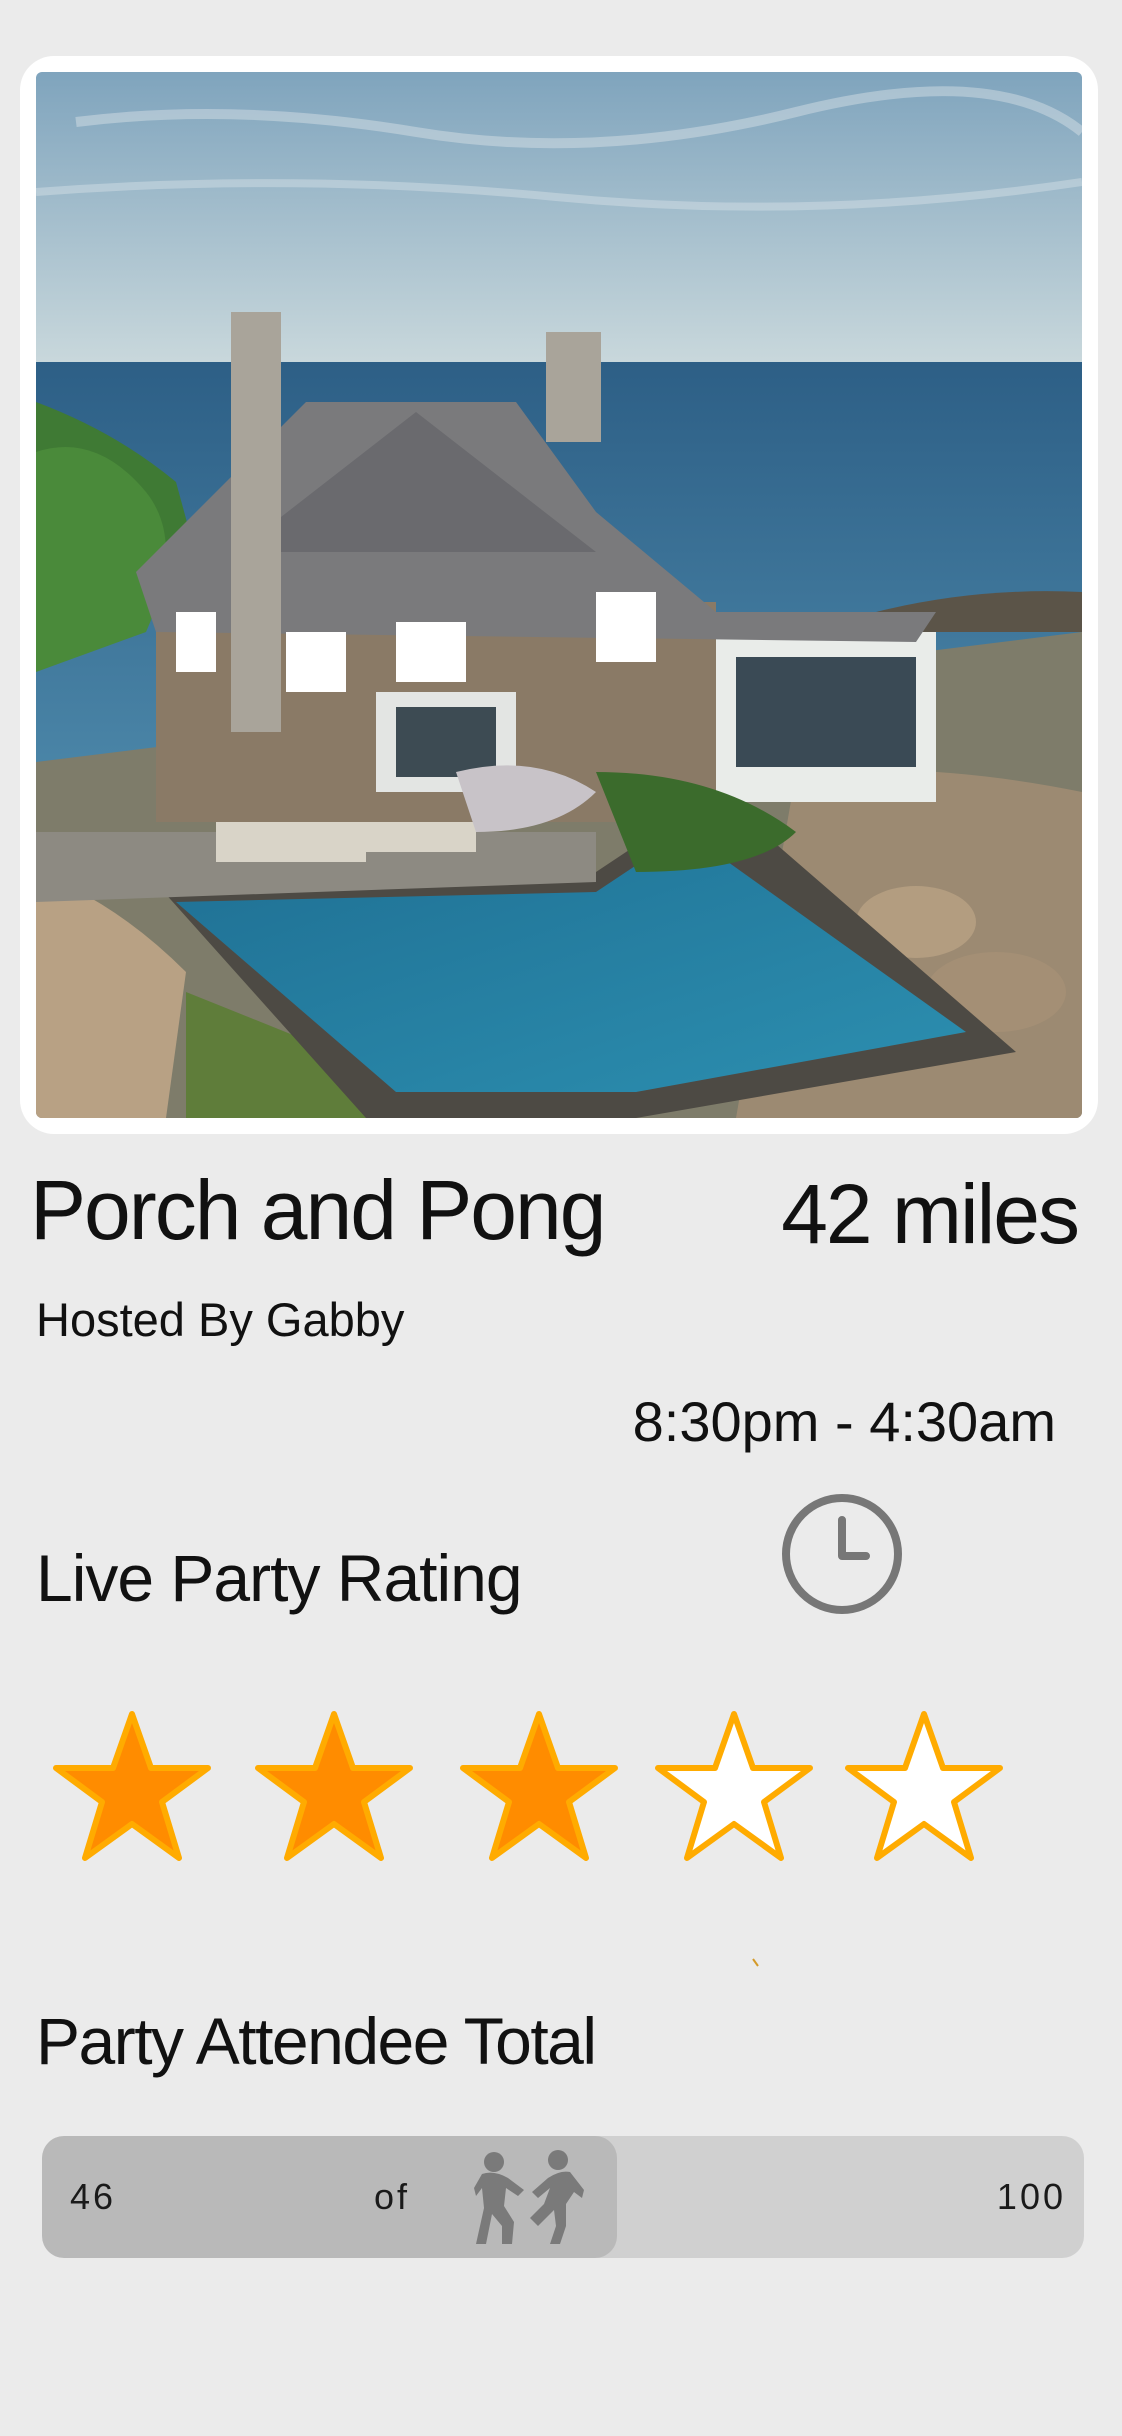 This screenshot has height=2436, width=1122. I want to click on host-label: Hosted By Gabby, so click(220, 1319).